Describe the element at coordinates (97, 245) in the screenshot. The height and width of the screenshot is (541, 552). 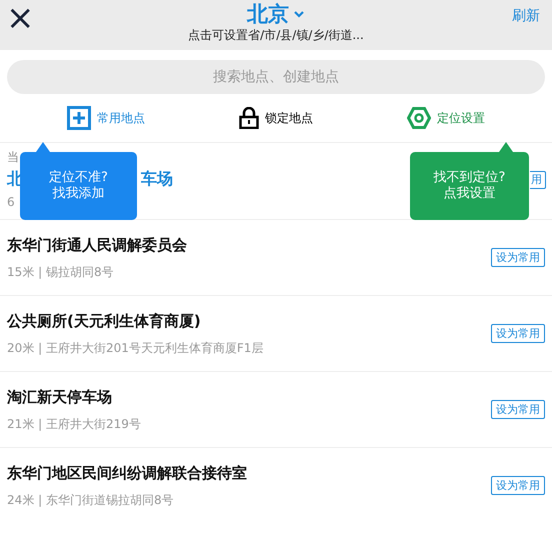
I see `place-name: 东华门街通人民调解委员会` at that location.